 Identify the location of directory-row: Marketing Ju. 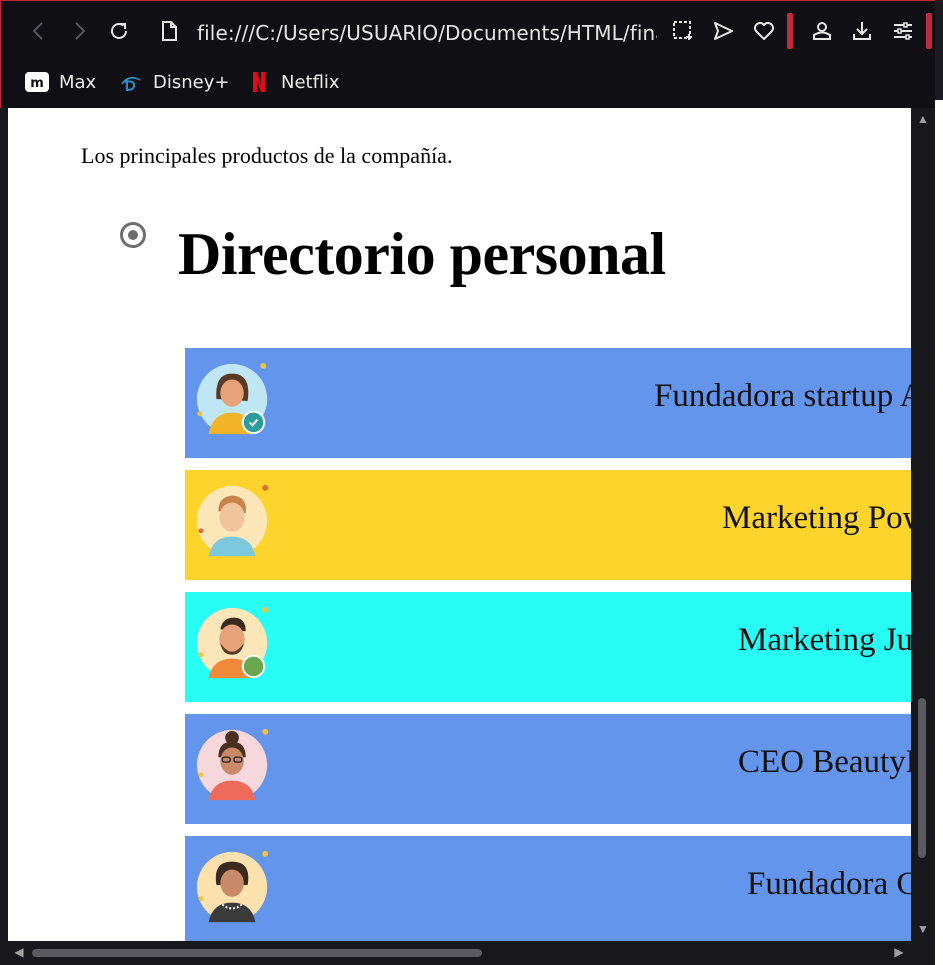
(548, 647).